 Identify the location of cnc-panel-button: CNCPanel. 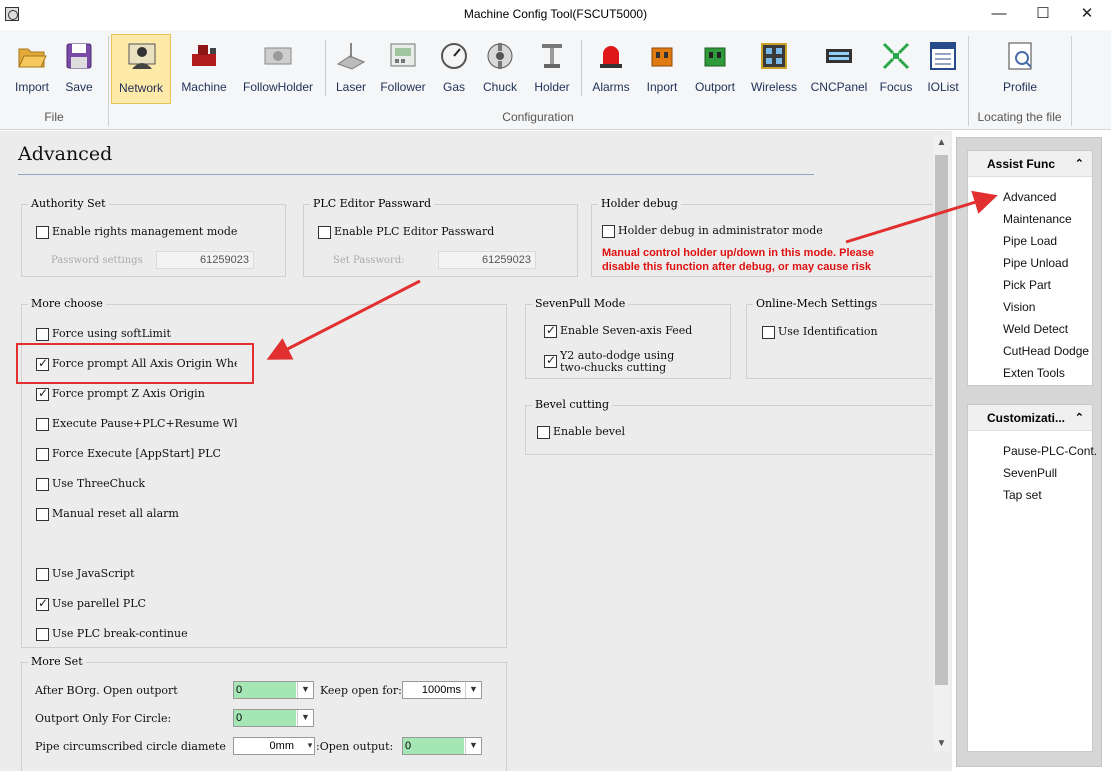
(839, 66).